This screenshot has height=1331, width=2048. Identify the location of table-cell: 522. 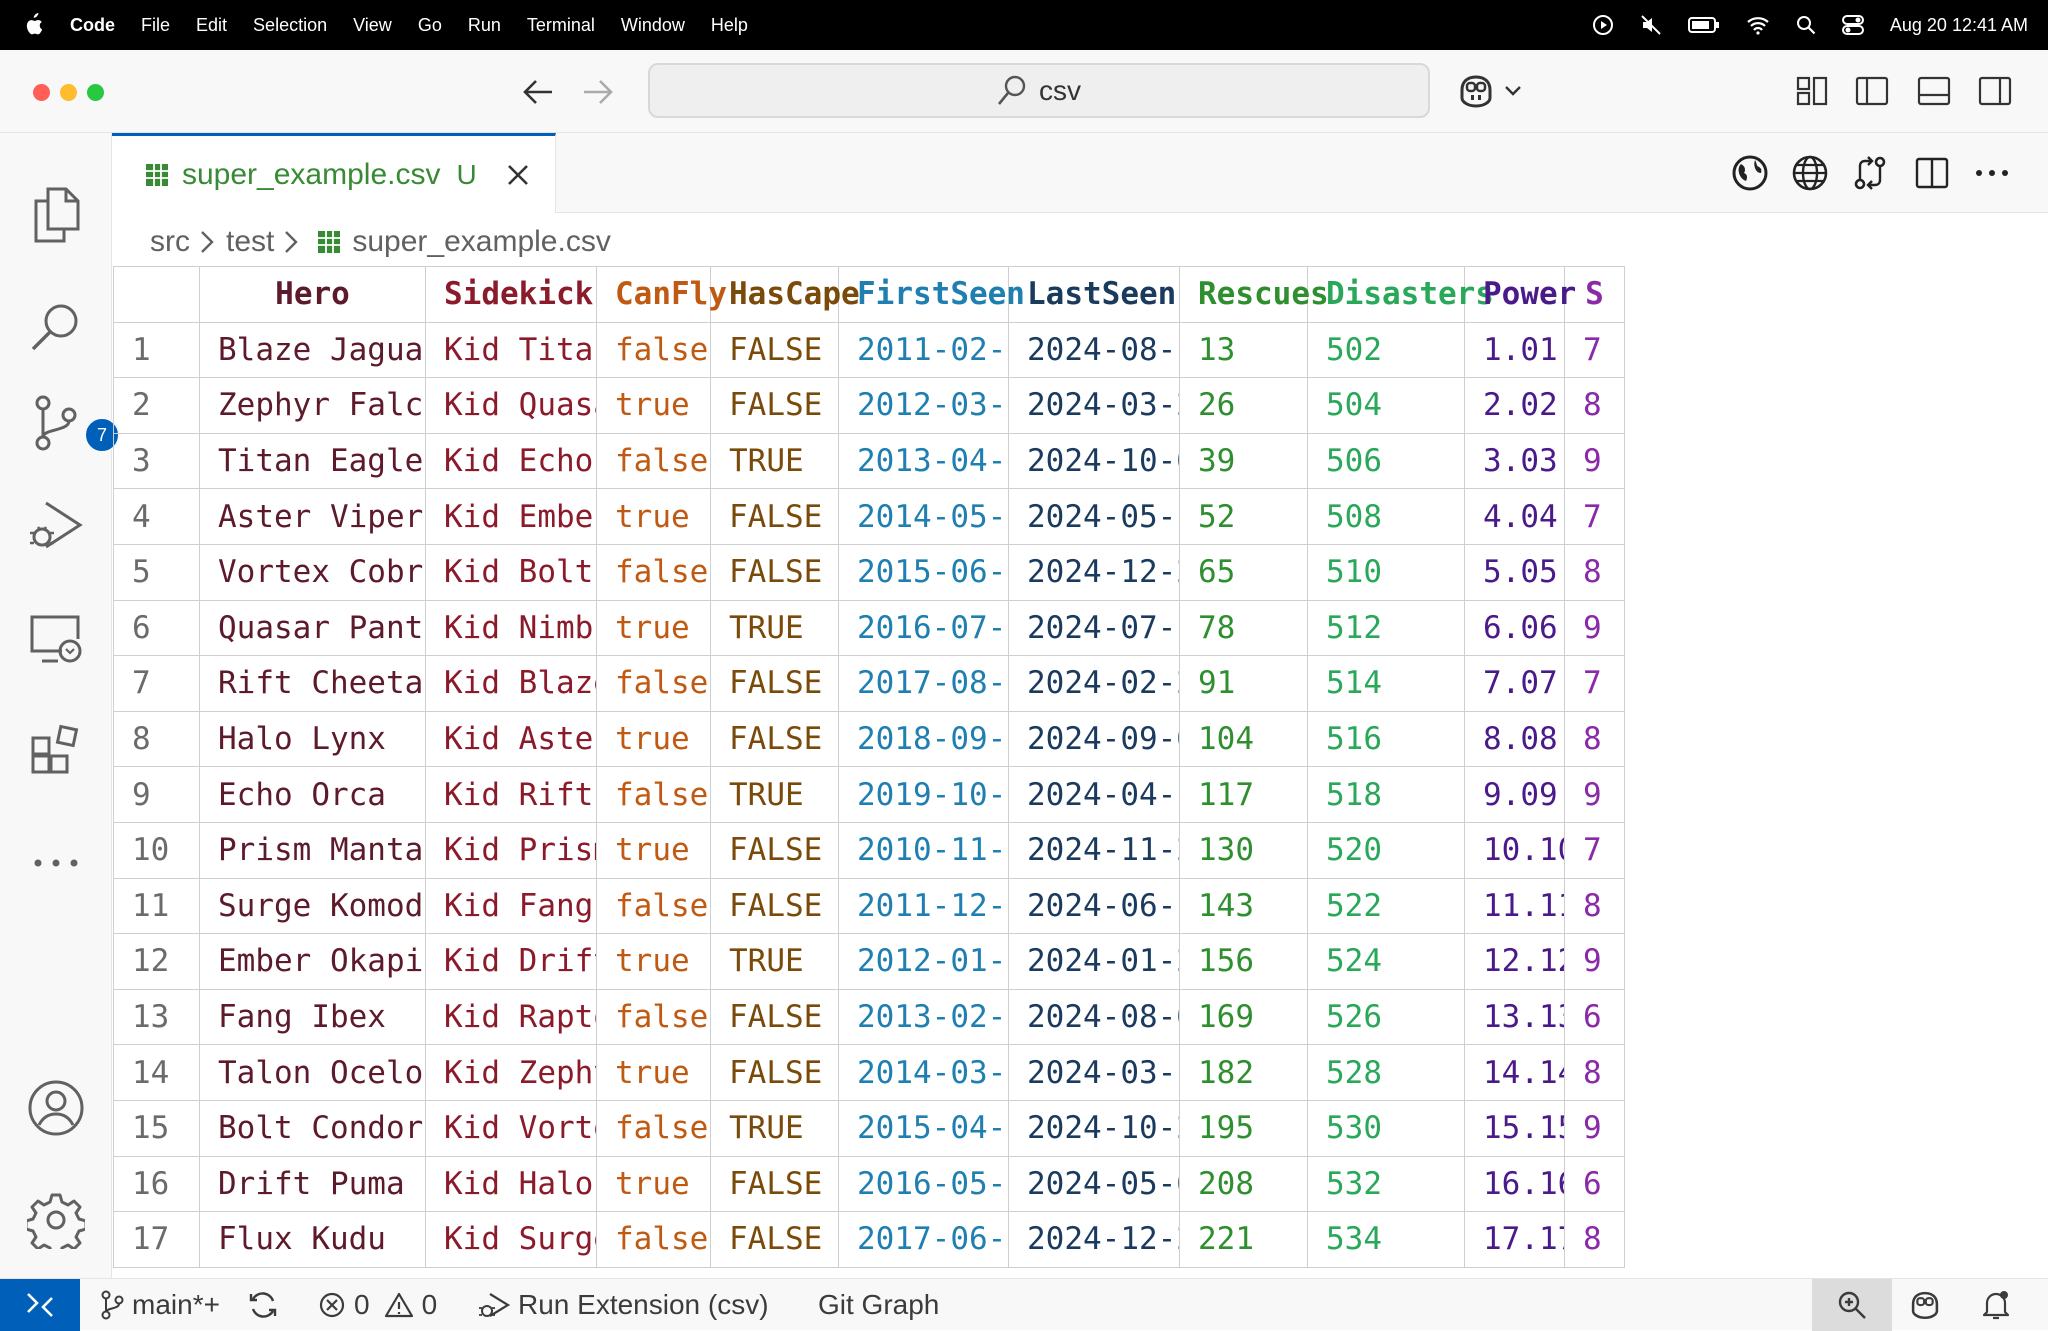
(1386, 906).